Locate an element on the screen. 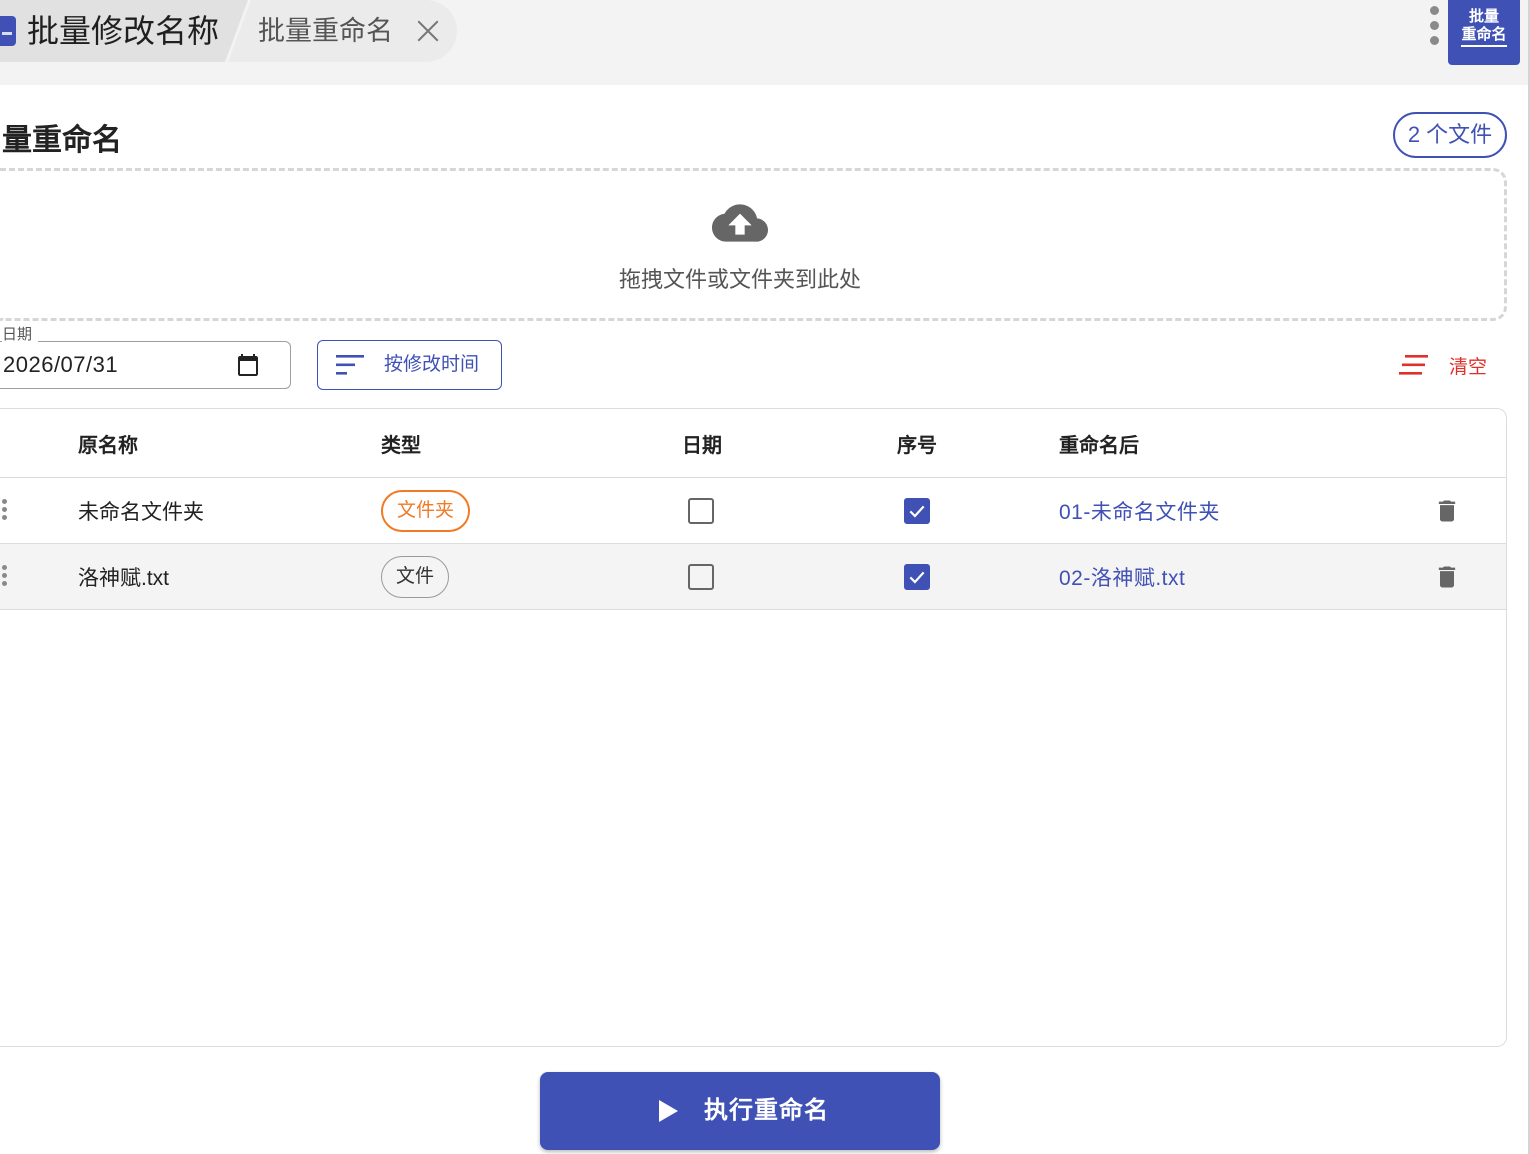  tab-batch-rename-label: 批量重命名 is located at coordinates (325, 31).